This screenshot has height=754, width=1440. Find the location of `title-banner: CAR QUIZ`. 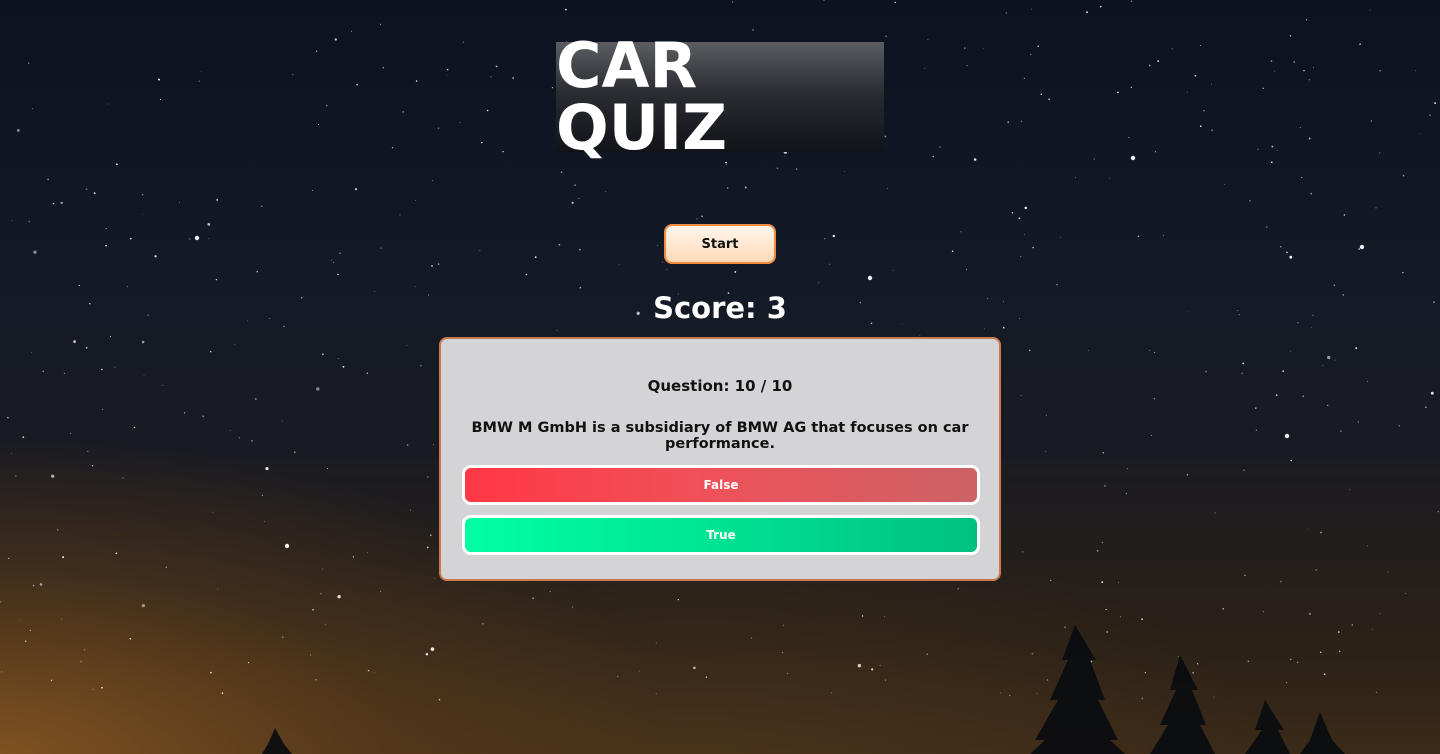

title-banner: CAR QUIZ is located at coordinates (720, 97).